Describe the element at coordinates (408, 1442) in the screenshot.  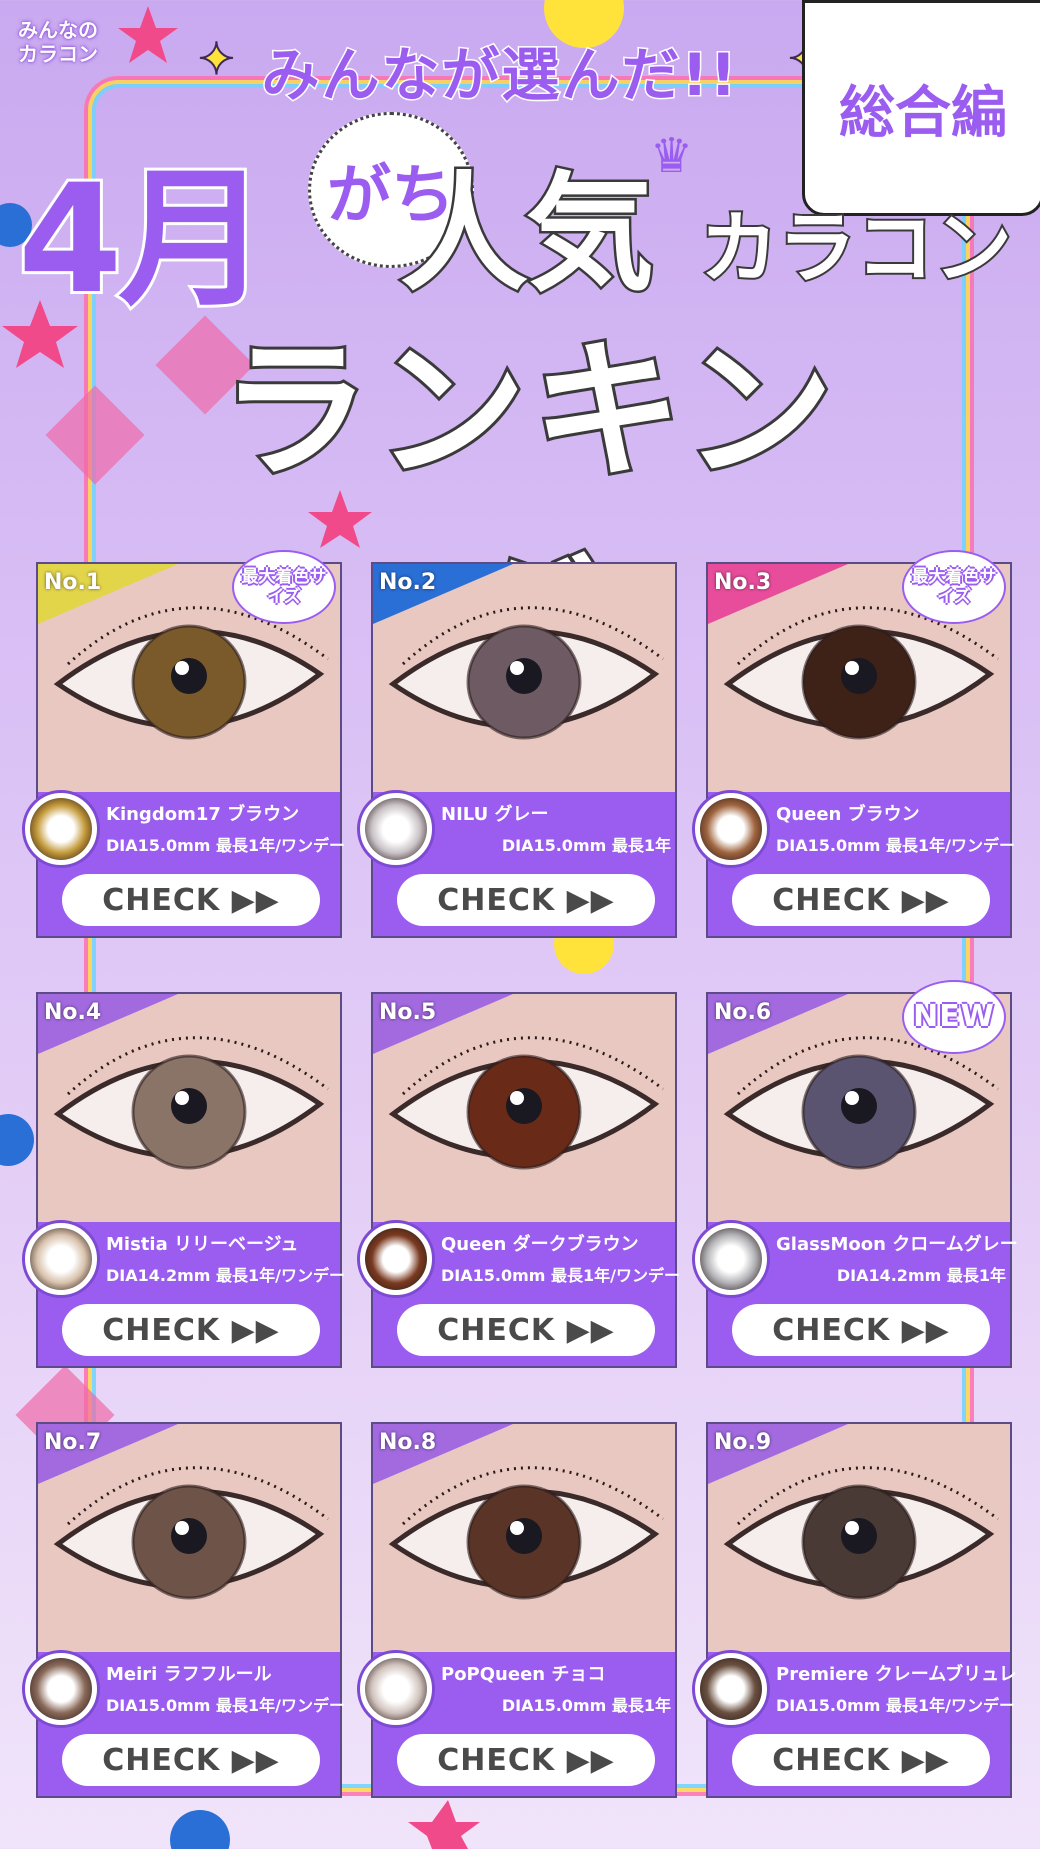
I see `rank-label: No.8` at that location.